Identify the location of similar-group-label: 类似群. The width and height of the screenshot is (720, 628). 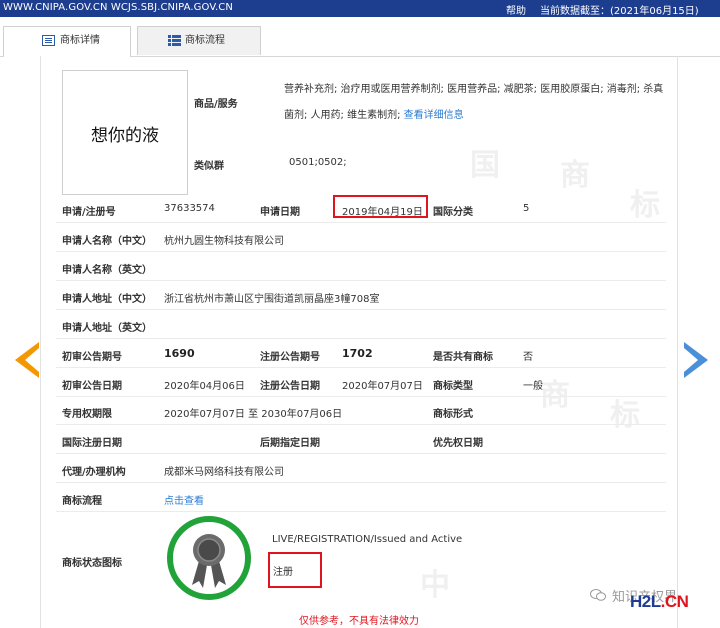
(209, 166).